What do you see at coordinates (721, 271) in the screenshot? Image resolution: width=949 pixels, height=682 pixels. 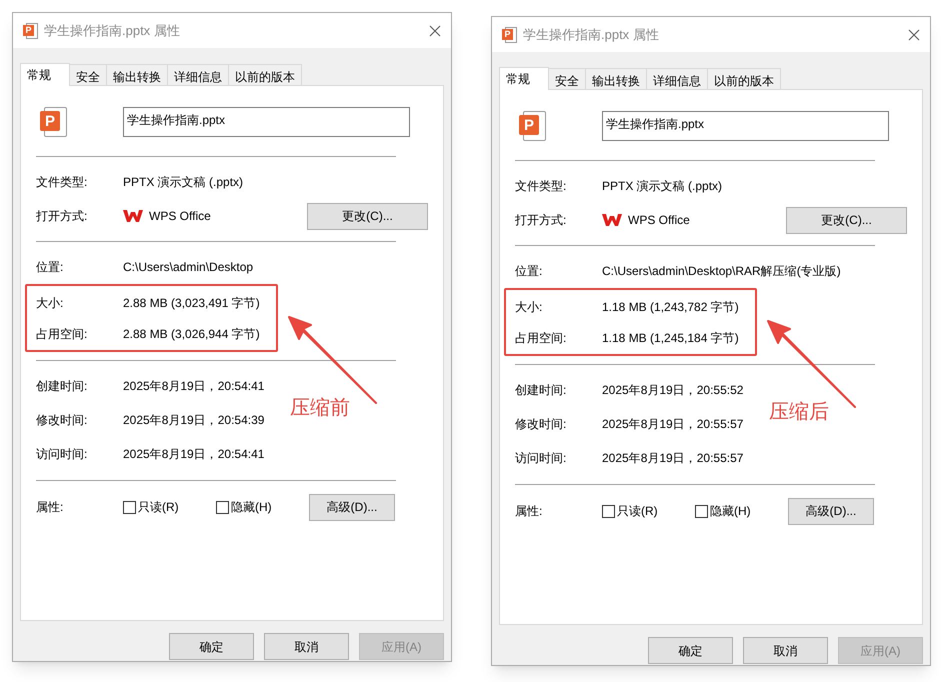 I see `field-value: C:\Users\admin\Desktop\RAR解压缩(专业版)` at bounding box center [721, 271].